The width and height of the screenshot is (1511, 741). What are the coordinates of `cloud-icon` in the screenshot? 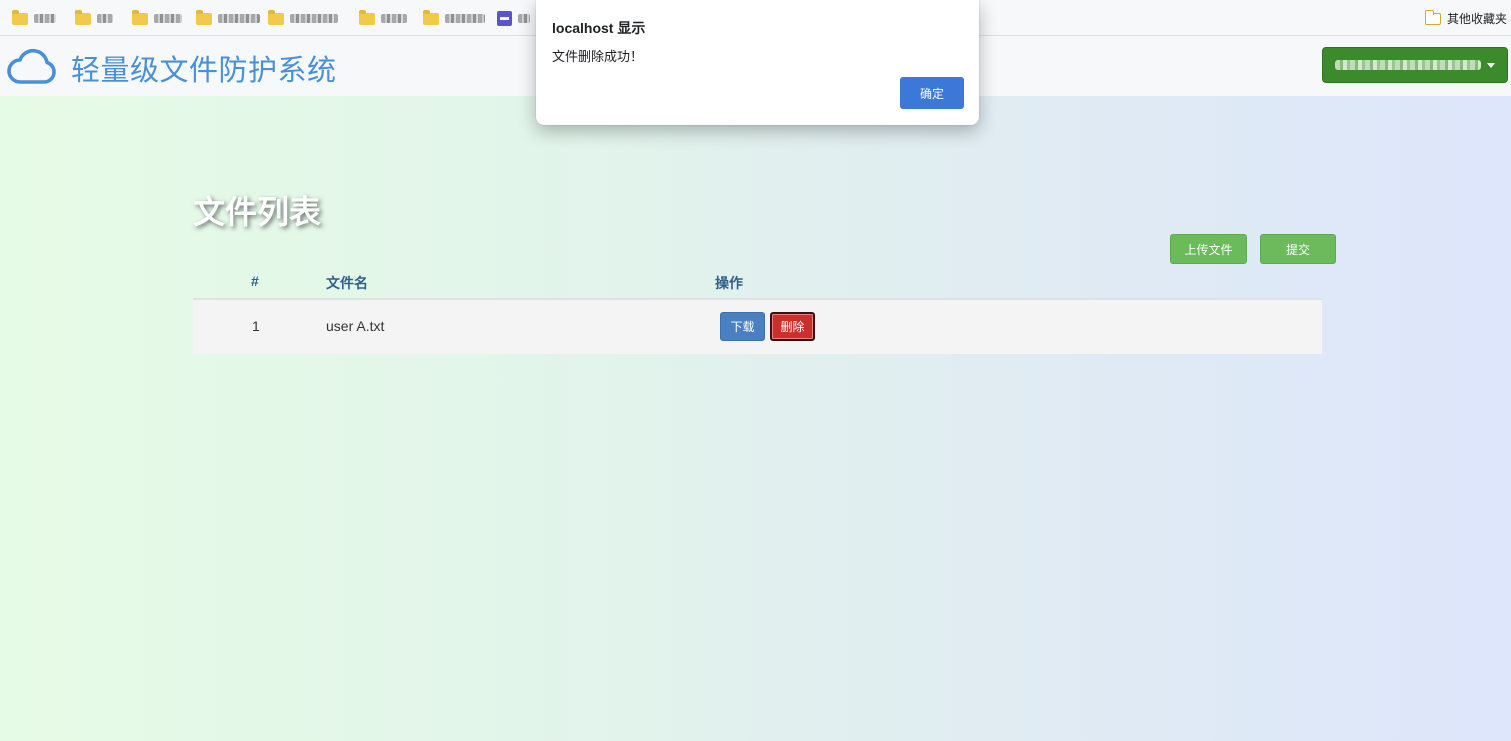 It's located at (31, 66).